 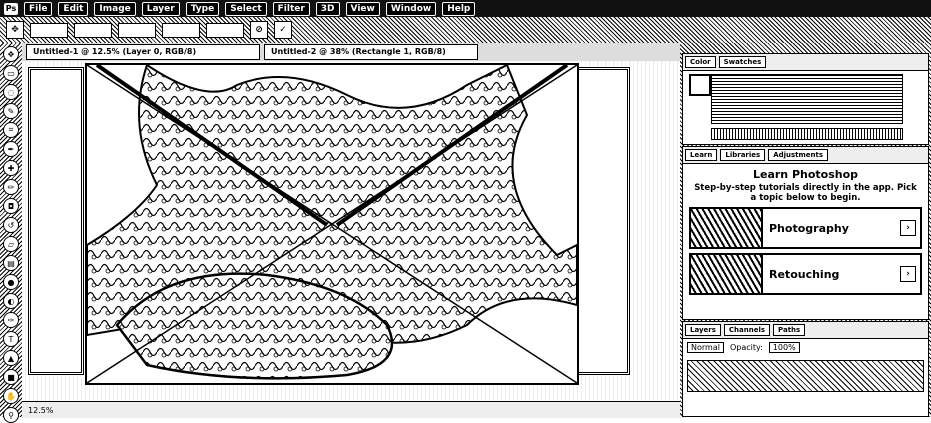 I want to click on lasso-tool-icon: ◌, so click(x=11, y=92).